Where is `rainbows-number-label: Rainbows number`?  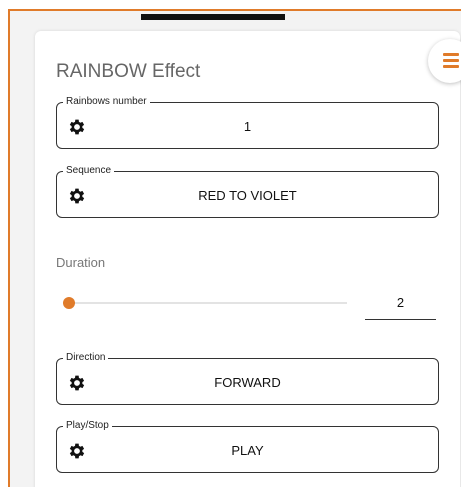
rainbows-number-label: Rainbows number is located at coordinates (106, 102).